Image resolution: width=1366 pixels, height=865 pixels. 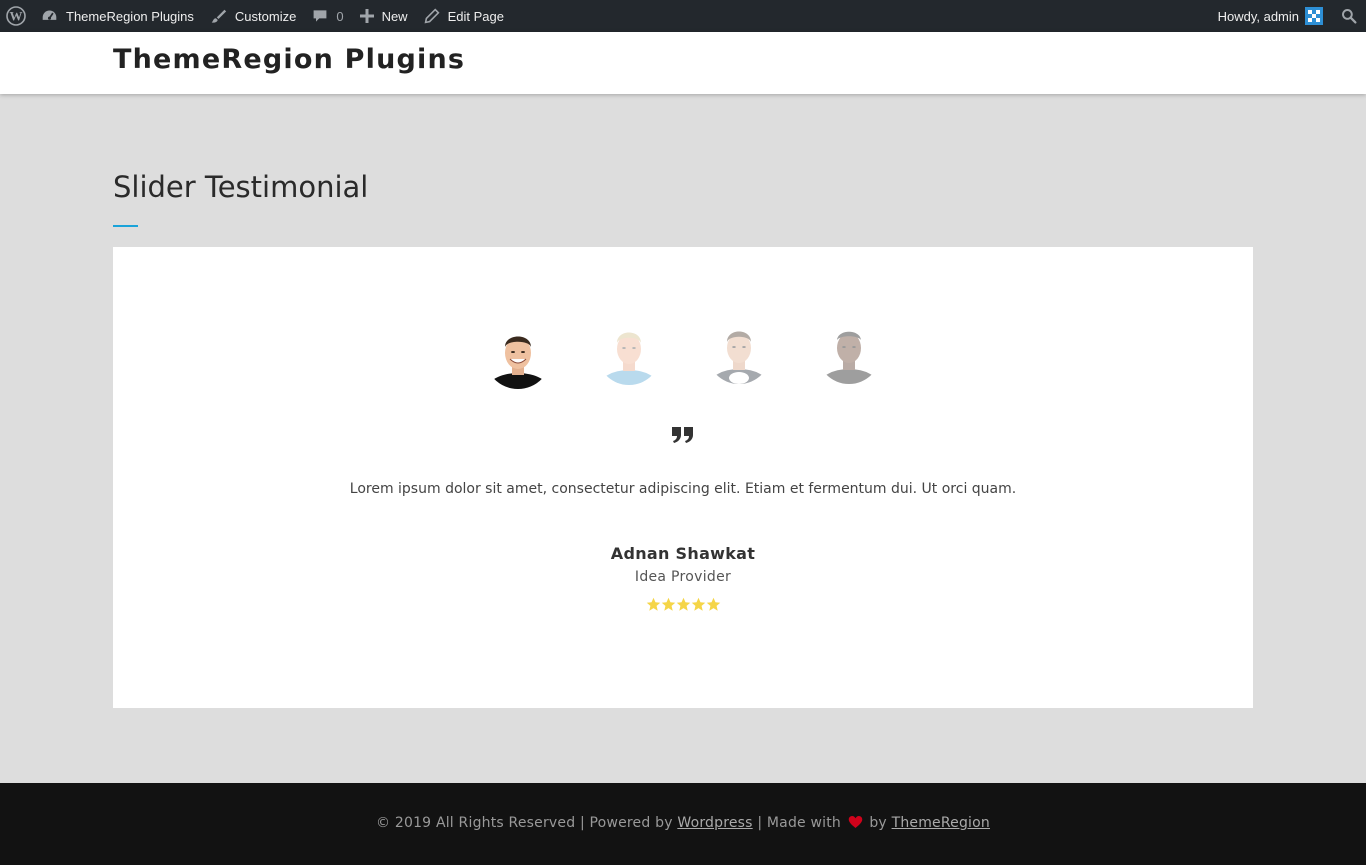 I want to click on my-account-menu: Howdy, admin, so click(x=1270, y=16).